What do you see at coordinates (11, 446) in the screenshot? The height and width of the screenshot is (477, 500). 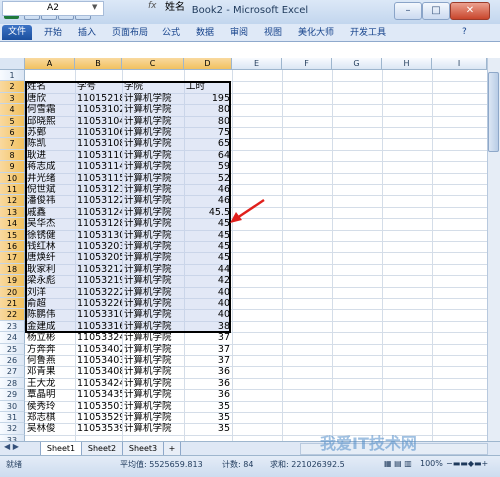 I see `sheet-nav-icon: ◀ ▶` at bounding box center [11, 446].